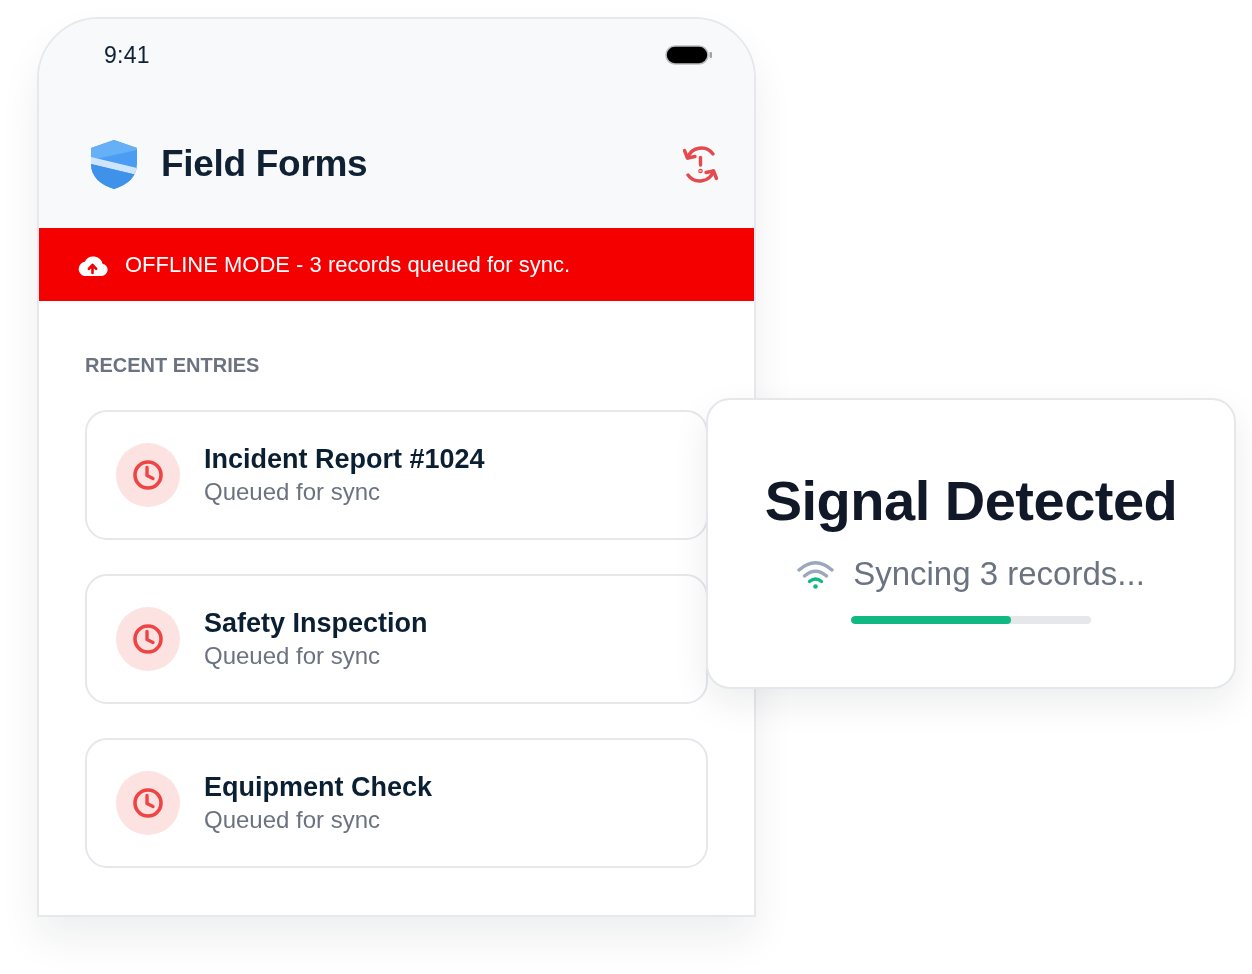 The width and height of the screenshot is (1252, 974). Describe the element at coordinates (348, 265) in the screenshot. I see `offline-message: OFFLINE MODE - 3 records queued for sync.` at that location.